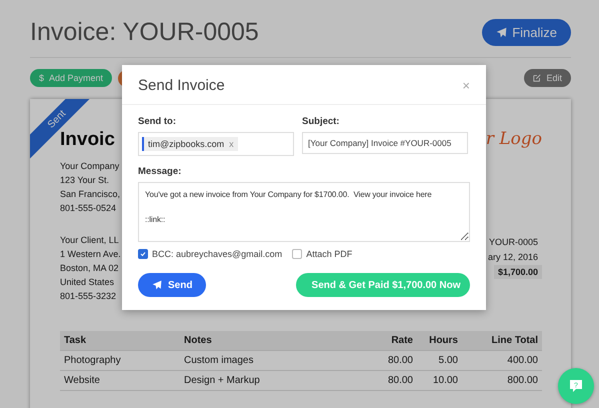  Describe the element at coordinates (526, 32) in the screenshot. I see `finalize-button: Finalize` at that location.